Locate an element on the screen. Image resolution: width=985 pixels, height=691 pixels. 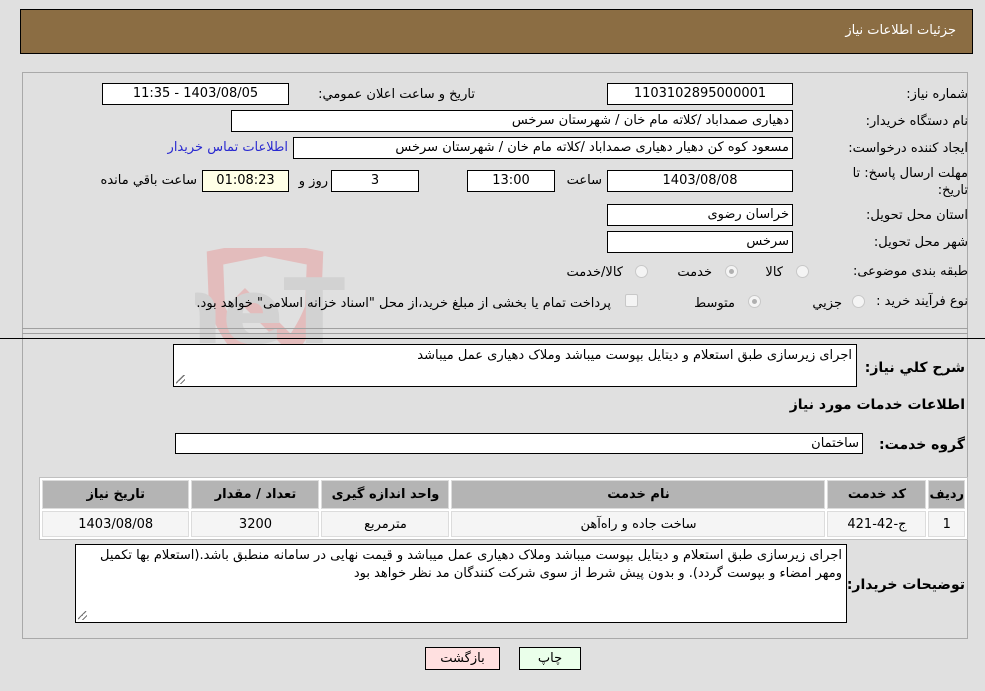
requester-label: ایجاد کننده درخواست: is located at coordinates (908, 148).